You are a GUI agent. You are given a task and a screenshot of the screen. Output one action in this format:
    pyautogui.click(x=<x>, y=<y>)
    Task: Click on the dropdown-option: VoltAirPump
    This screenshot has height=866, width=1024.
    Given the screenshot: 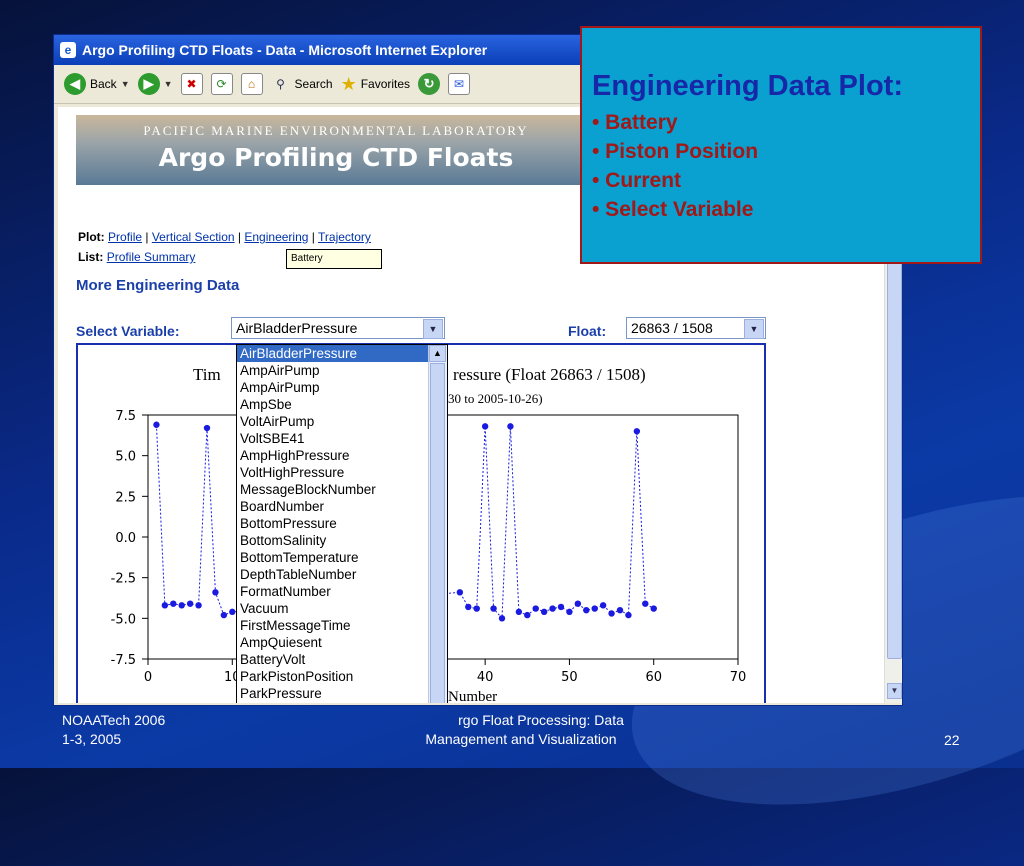 What is the action you would take?
    pyautogui.click(x=342, y=421)
    